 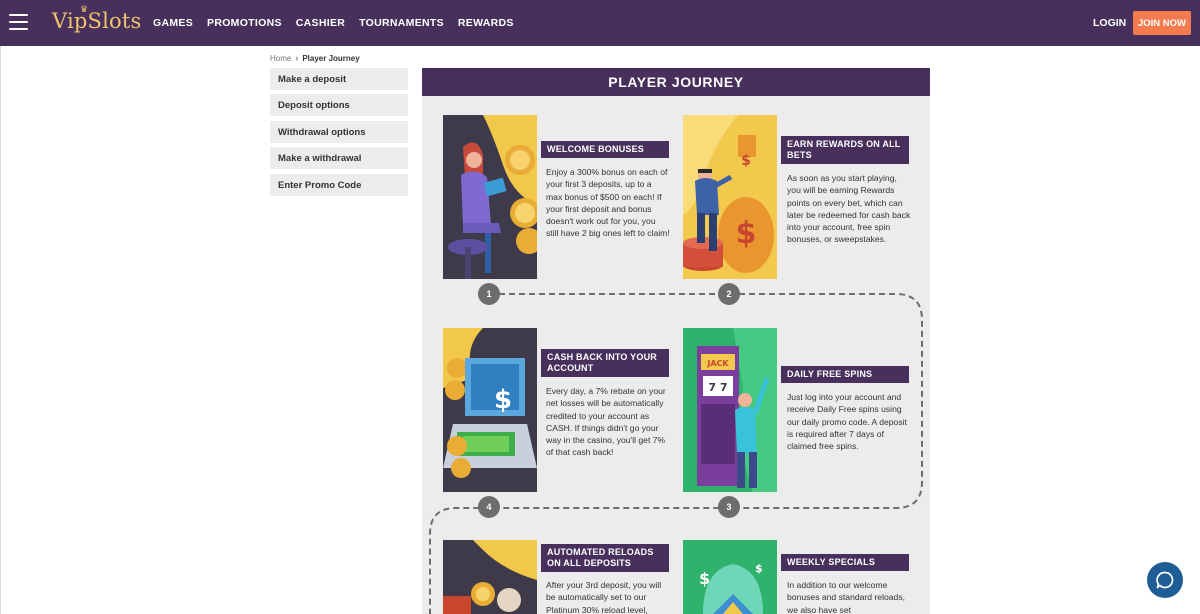 What do you see at coordinates (18, 22) in the screenshot?
I see `hamburger-menu-icon` at bounding box center [18, 22].